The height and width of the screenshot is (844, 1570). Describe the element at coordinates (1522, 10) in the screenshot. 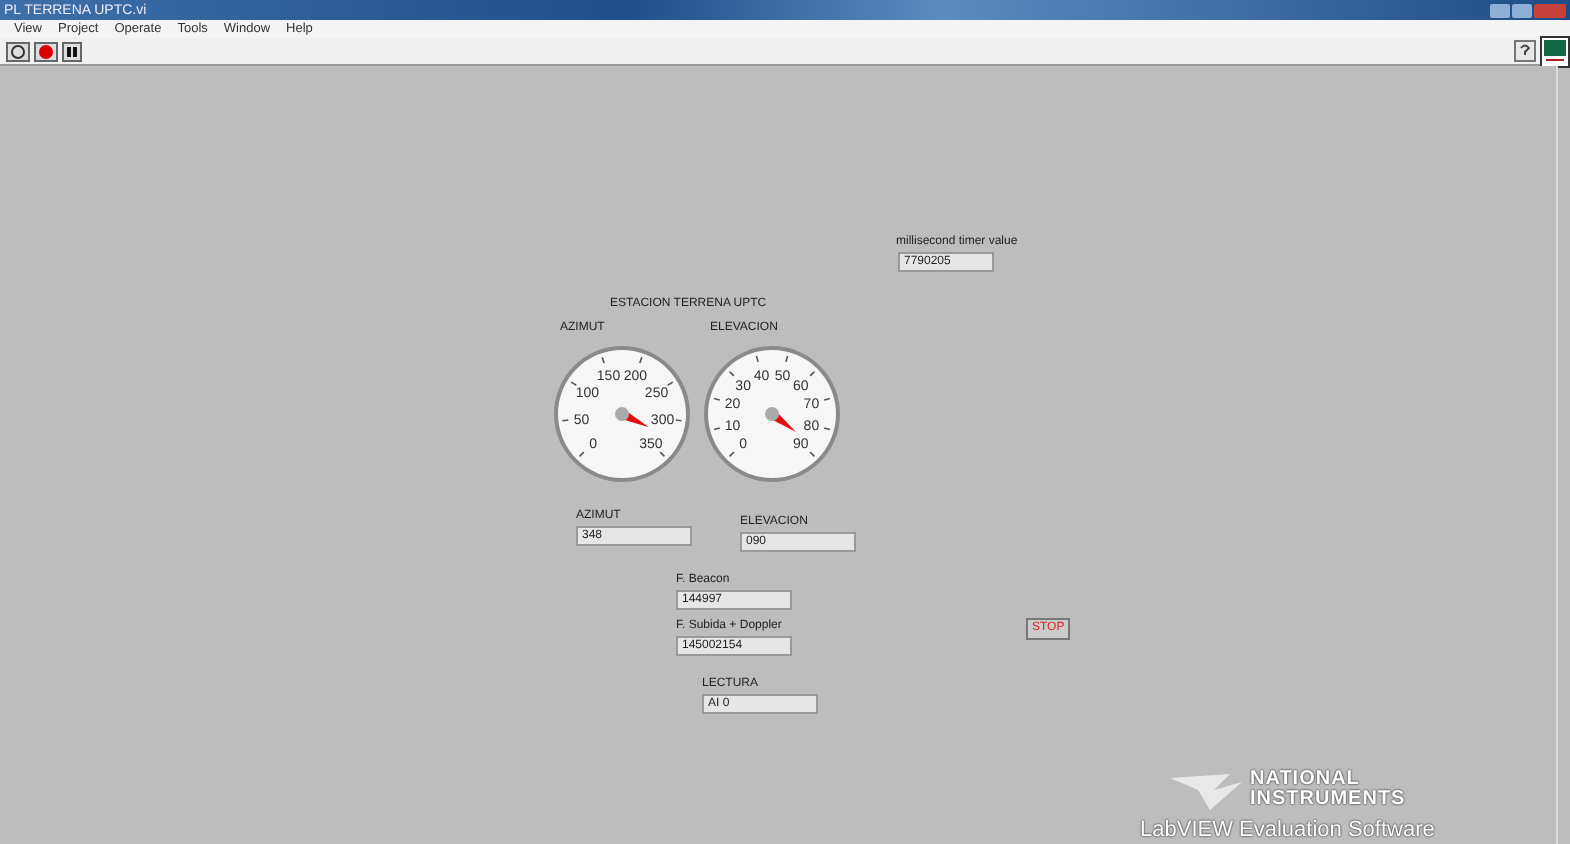

I see `maximize-button` at that location.